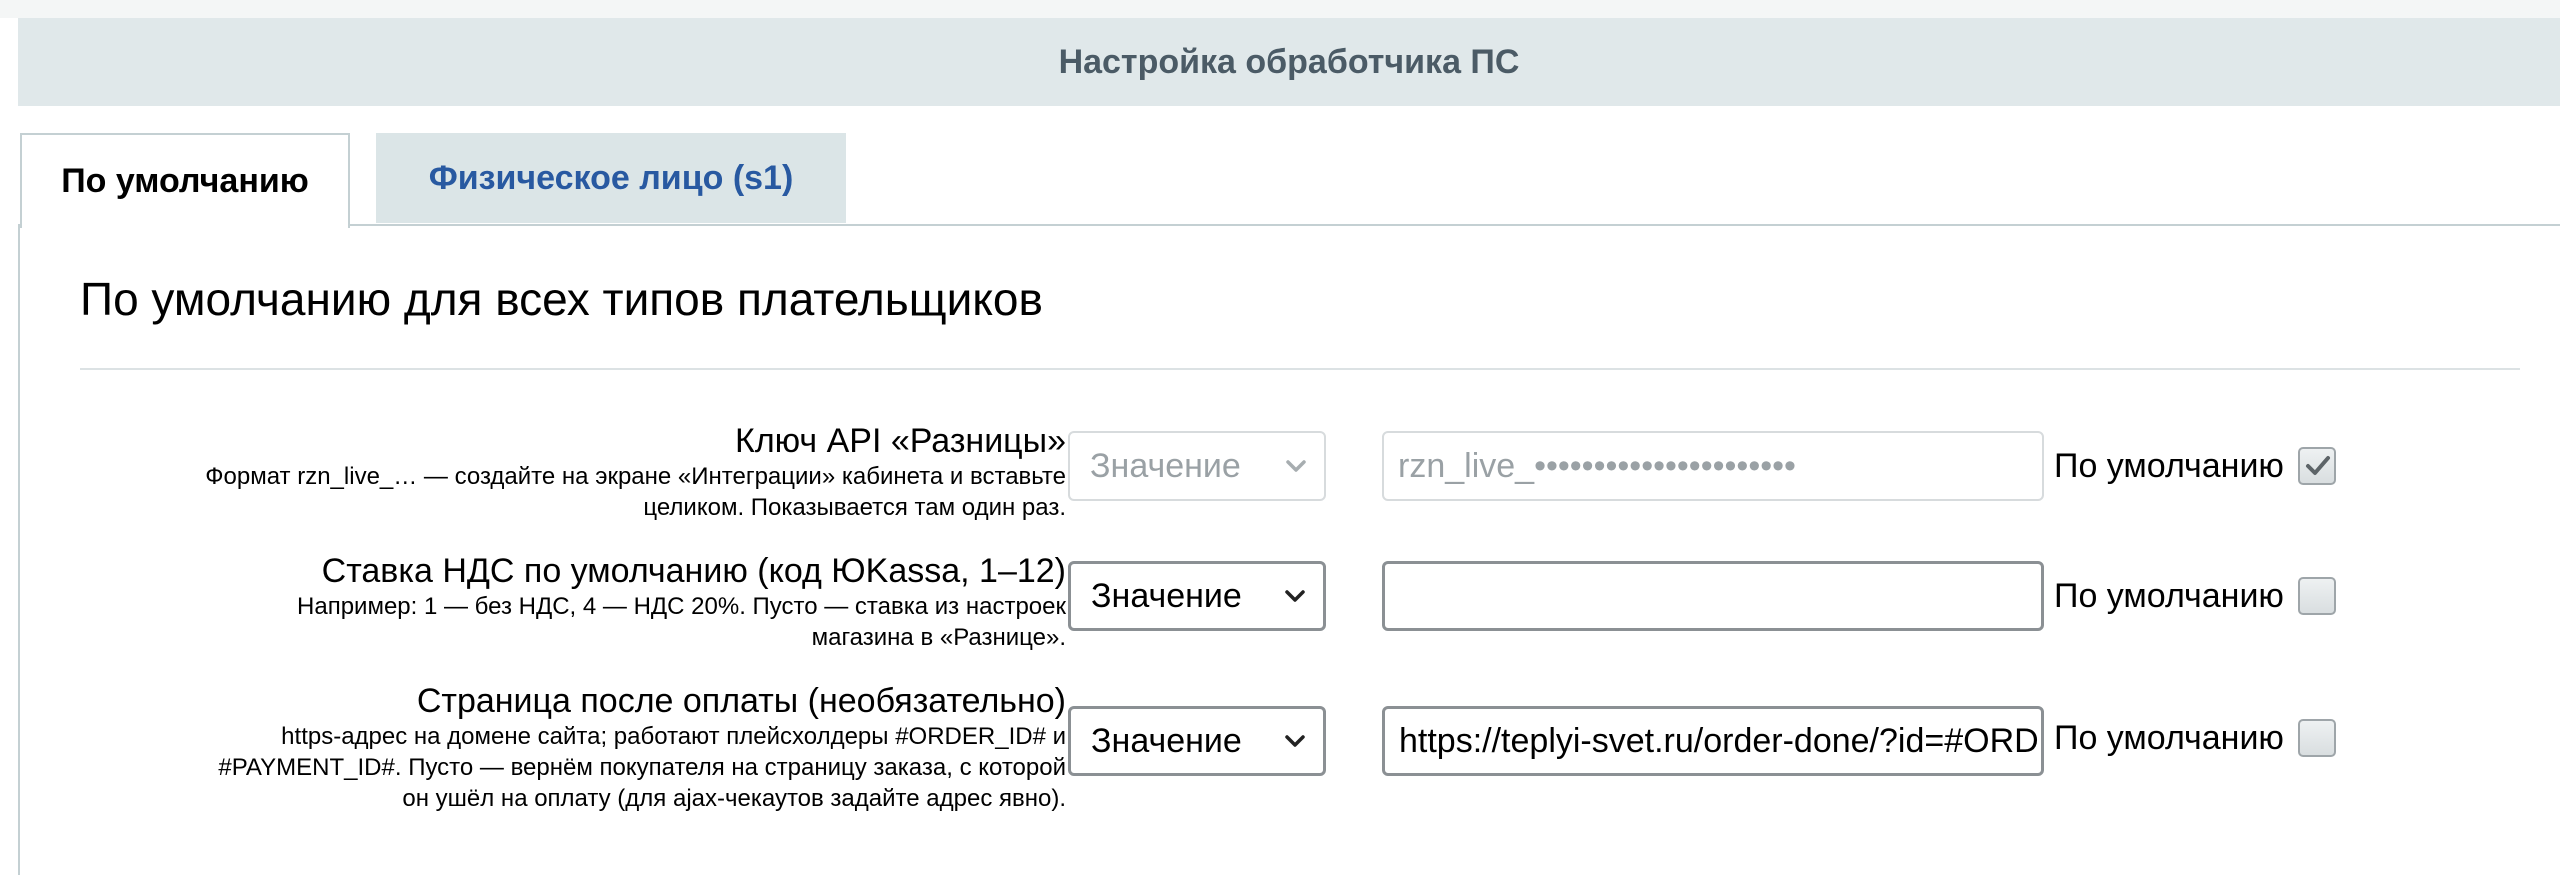  Describe the element at coordinates (1280, 9) in the screenshot. I see `top-strip` at that location.